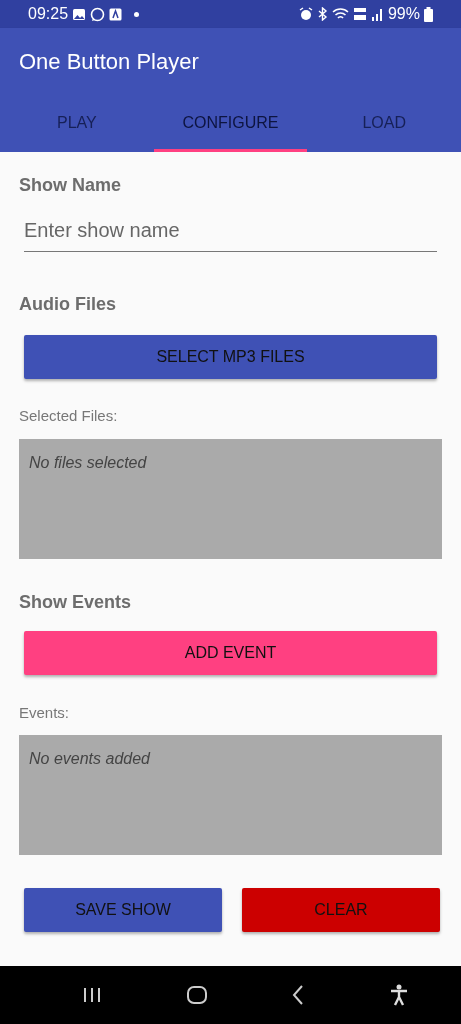 Image resolution: width=461 pixels, height=1024 pixels. I want to click on tab: LOAD, so click(384, 123).